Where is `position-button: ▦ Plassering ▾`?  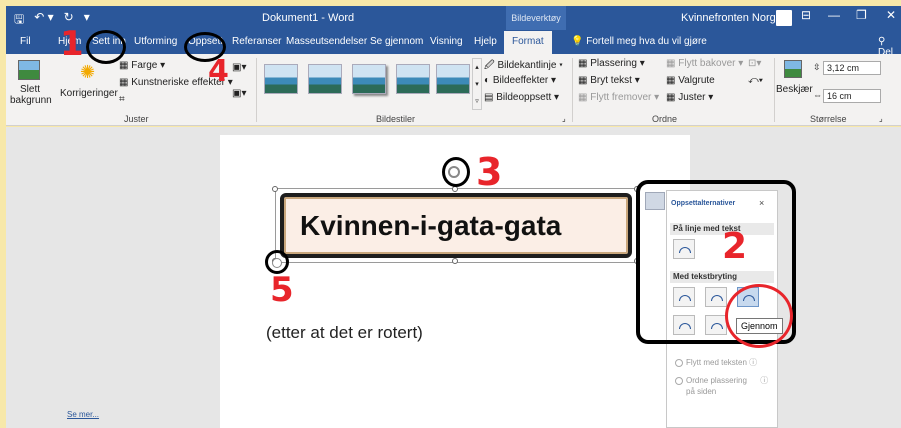
position-button: ▦ Plassering ▾ is located at coordinates (611, 63).